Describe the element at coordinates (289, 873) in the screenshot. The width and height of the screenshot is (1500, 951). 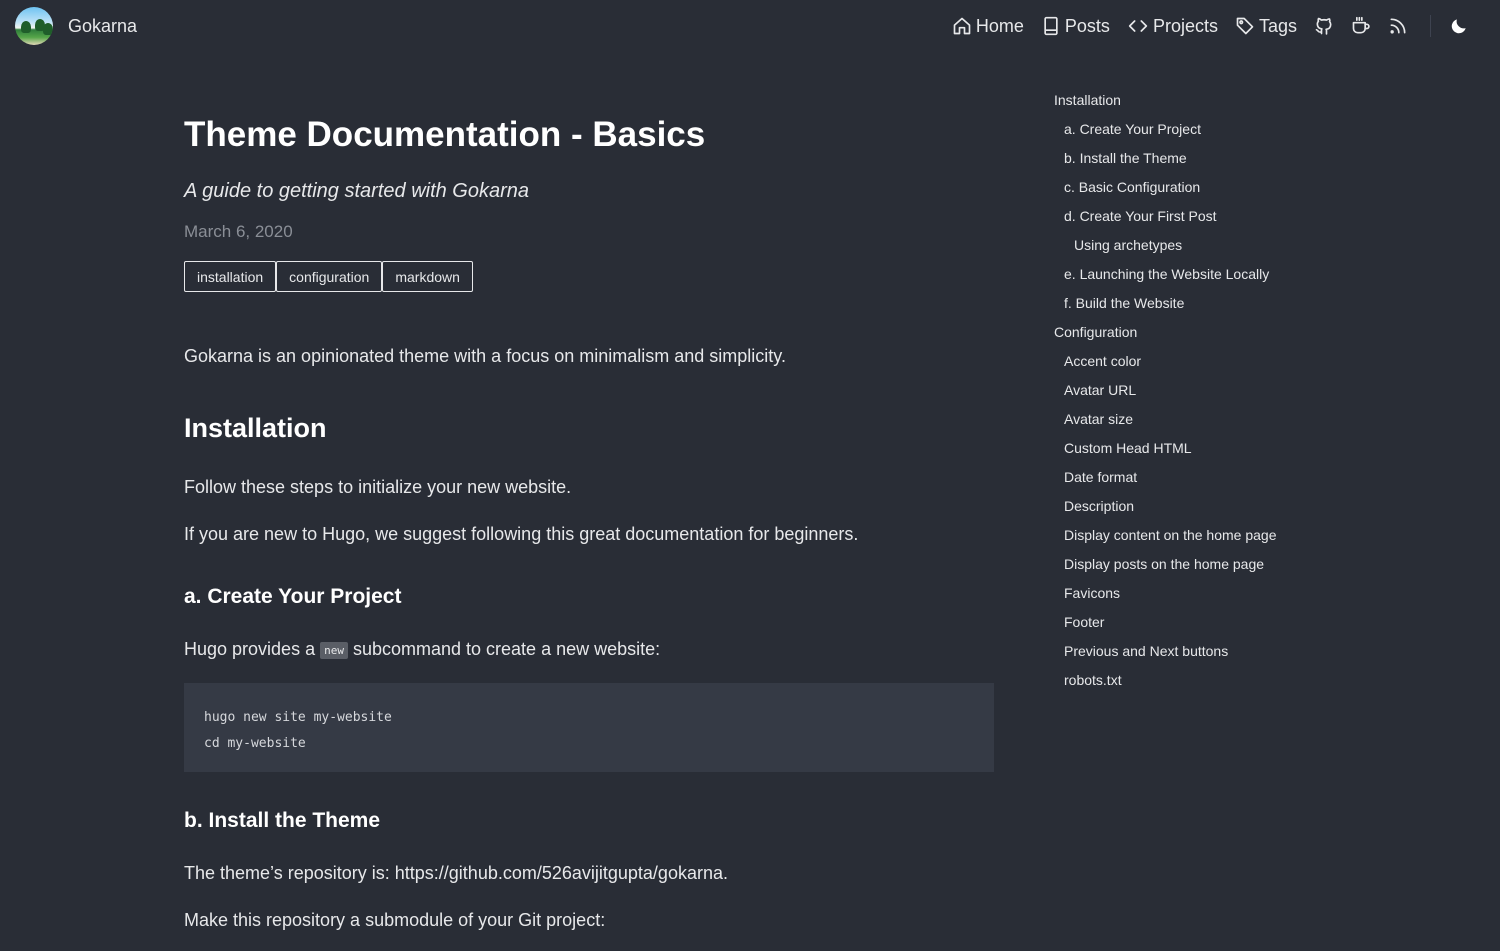
I see `text-fragment: The theme’s repository is:` at that location.